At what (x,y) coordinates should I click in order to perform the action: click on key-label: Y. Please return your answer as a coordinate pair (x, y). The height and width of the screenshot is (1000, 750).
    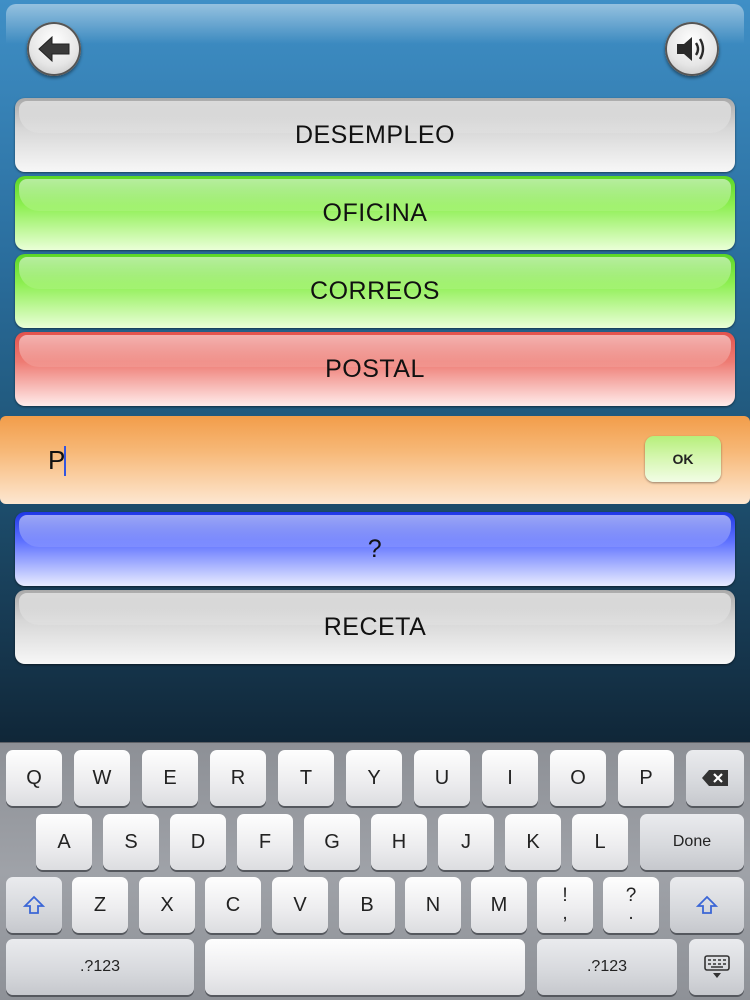
    Looking at the image, I should click on (374, 777).